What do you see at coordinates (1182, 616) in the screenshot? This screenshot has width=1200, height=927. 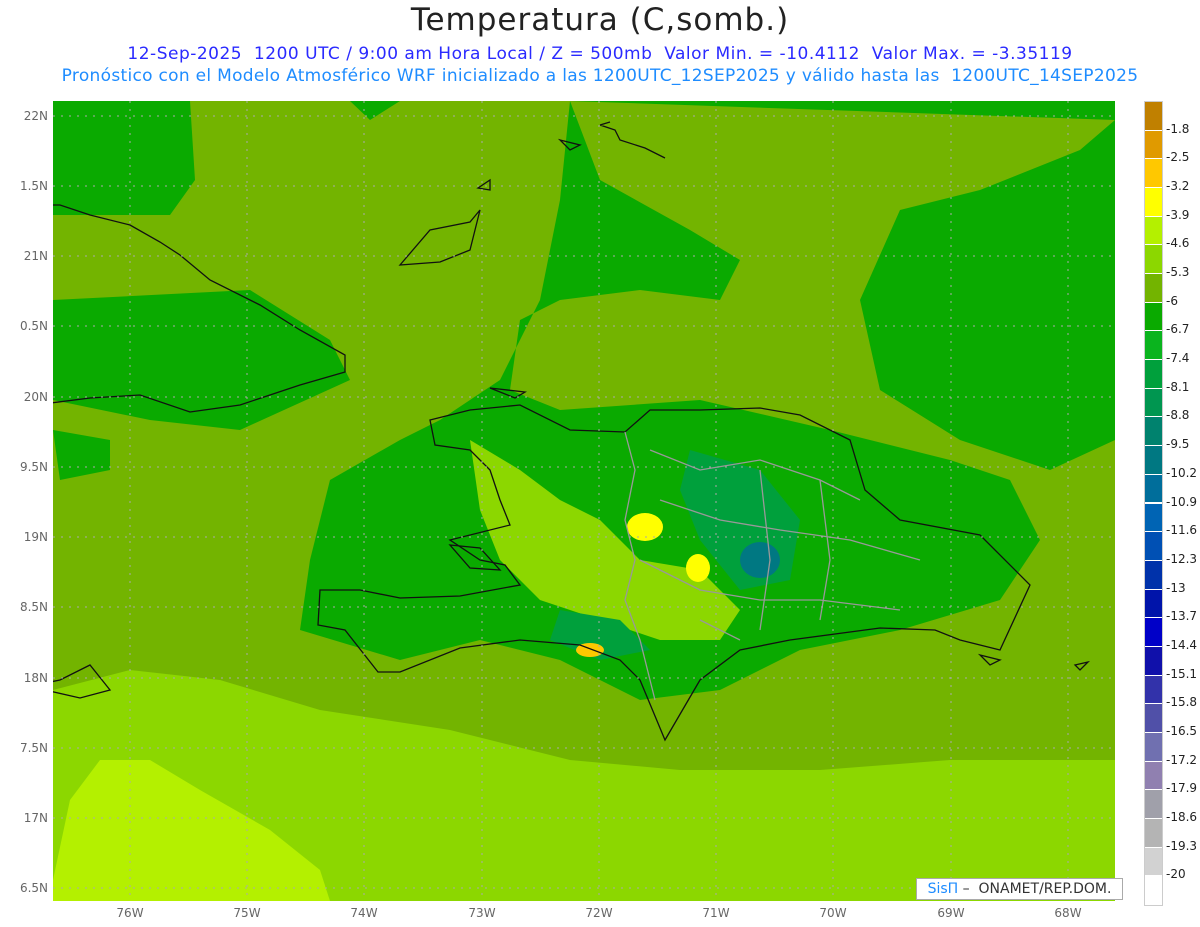 I see `colorbar-label: -13.7` at bounding box center [1182, 616].